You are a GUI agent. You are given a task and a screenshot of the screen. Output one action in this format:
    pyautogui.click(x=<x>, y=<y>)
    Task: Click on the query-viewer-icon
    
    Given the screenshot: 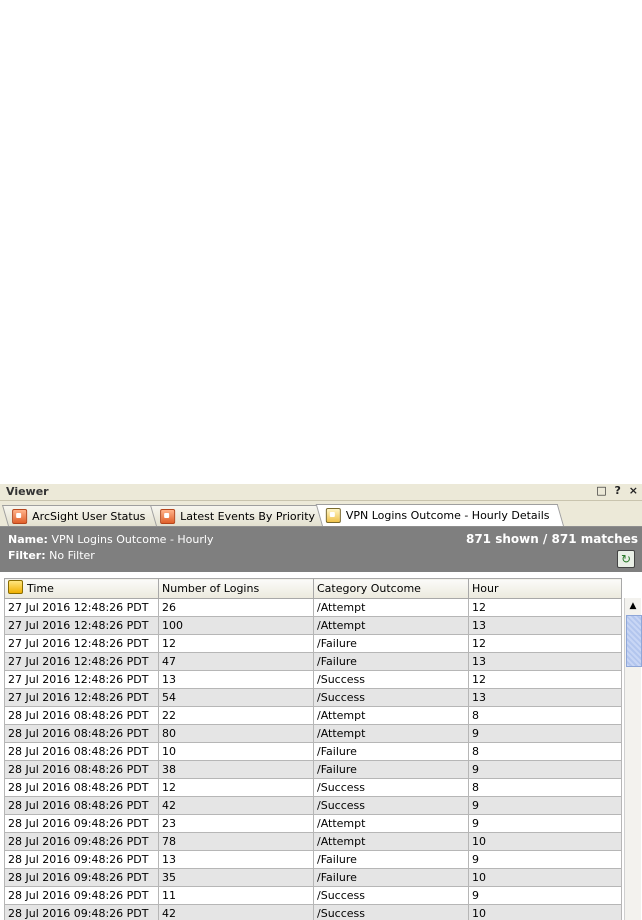 What is the action you would take?
    pyautogui.click(x=333, y=515)
    